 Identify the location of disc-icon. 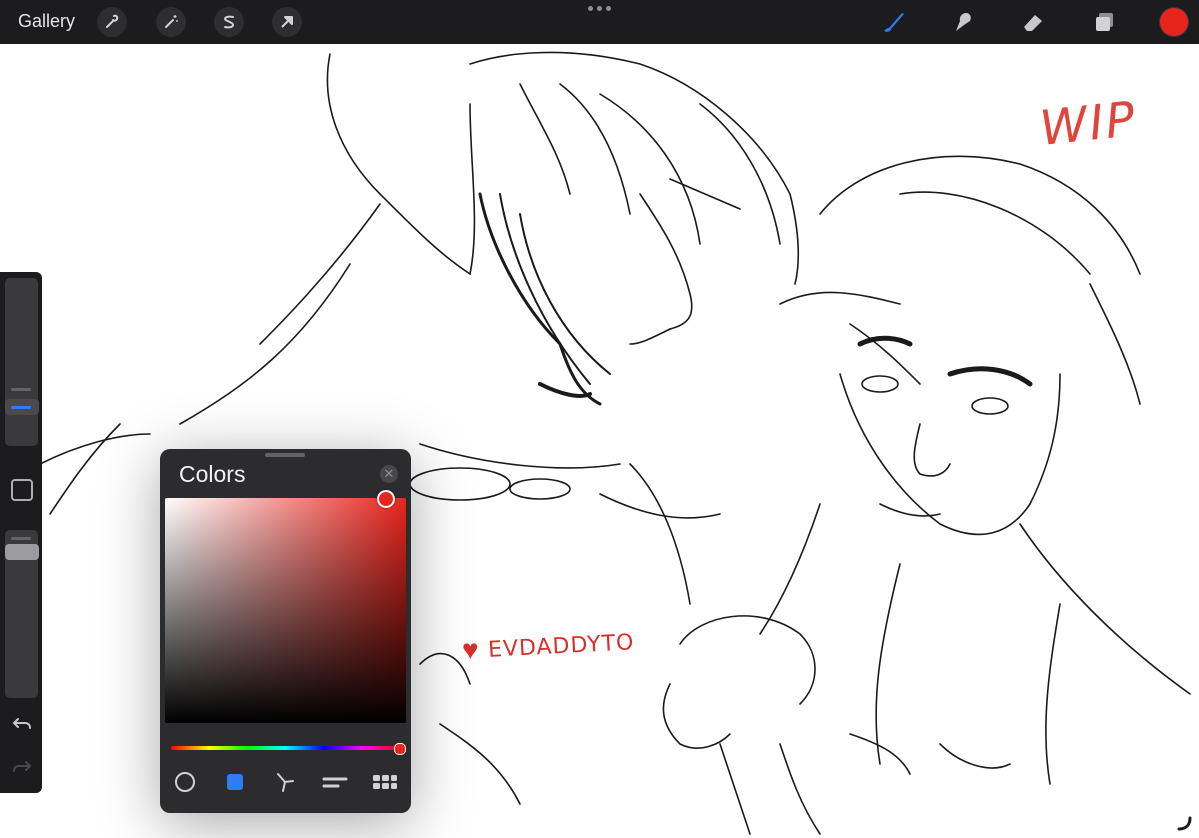
(185, 782).